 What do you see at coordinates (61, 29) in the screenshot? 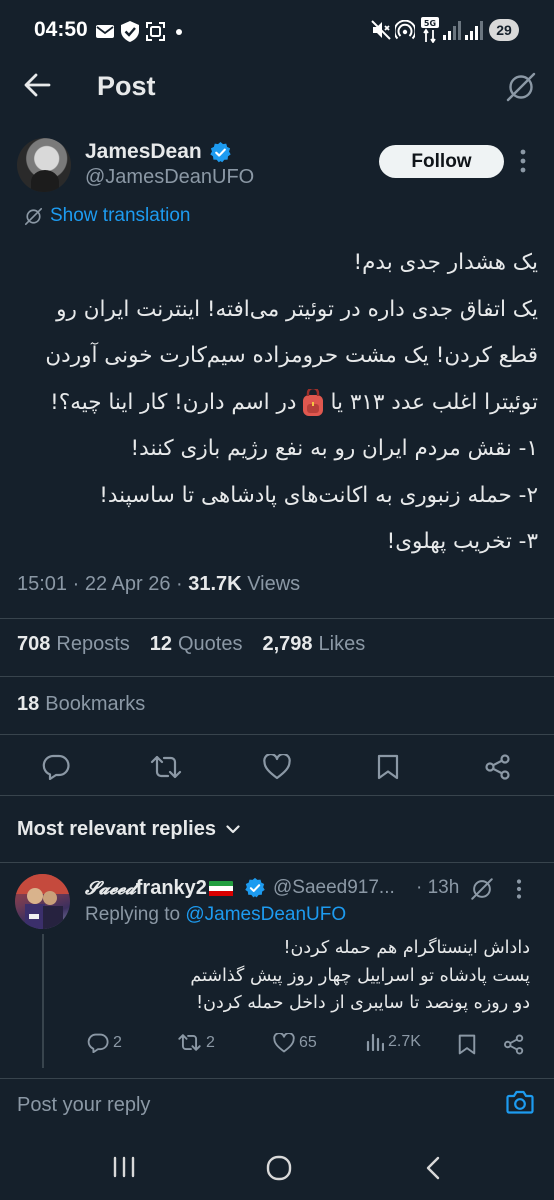
I see `status-time: 04:50` at bounding box center [61, 29].